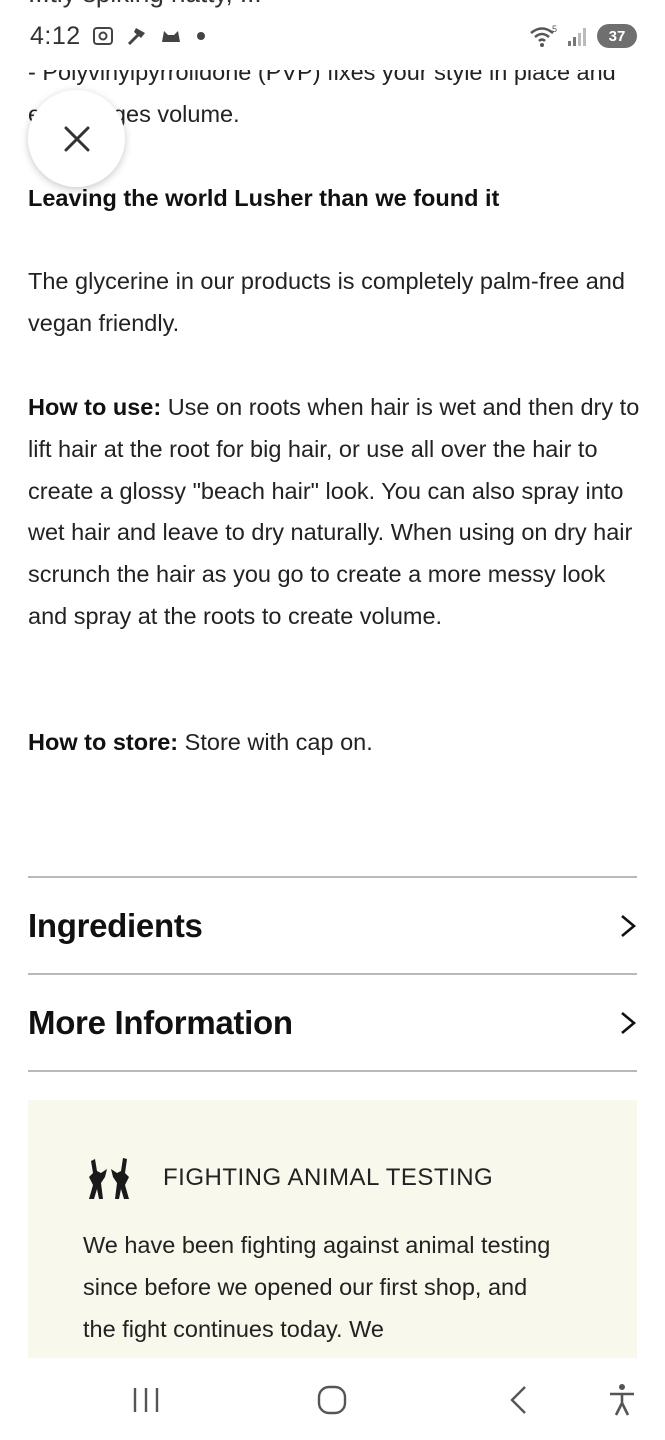  I want to click on wifi-band-label: 5, so click(554, 29).